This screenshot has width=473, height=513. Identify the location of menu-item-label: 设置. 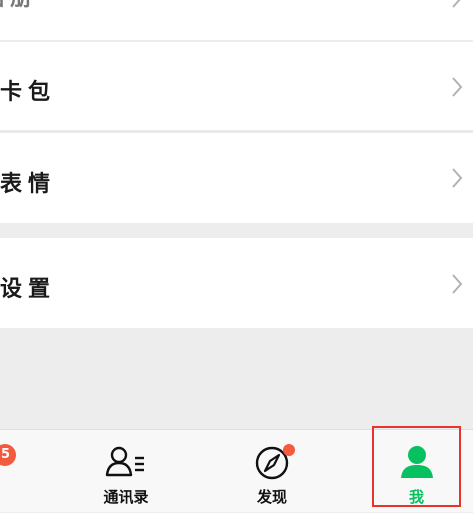
(28, 289).